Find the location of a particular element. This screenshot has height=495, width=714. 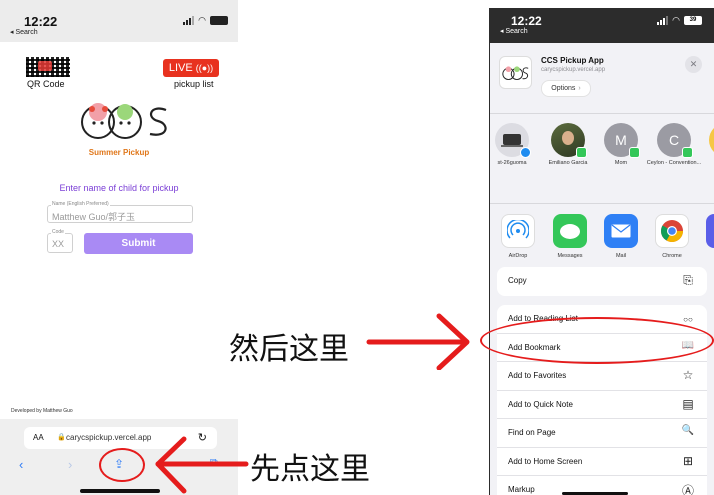

add-to-quick-note-action: Add to Quick Note ▤ is located at coordinates (602, 405).